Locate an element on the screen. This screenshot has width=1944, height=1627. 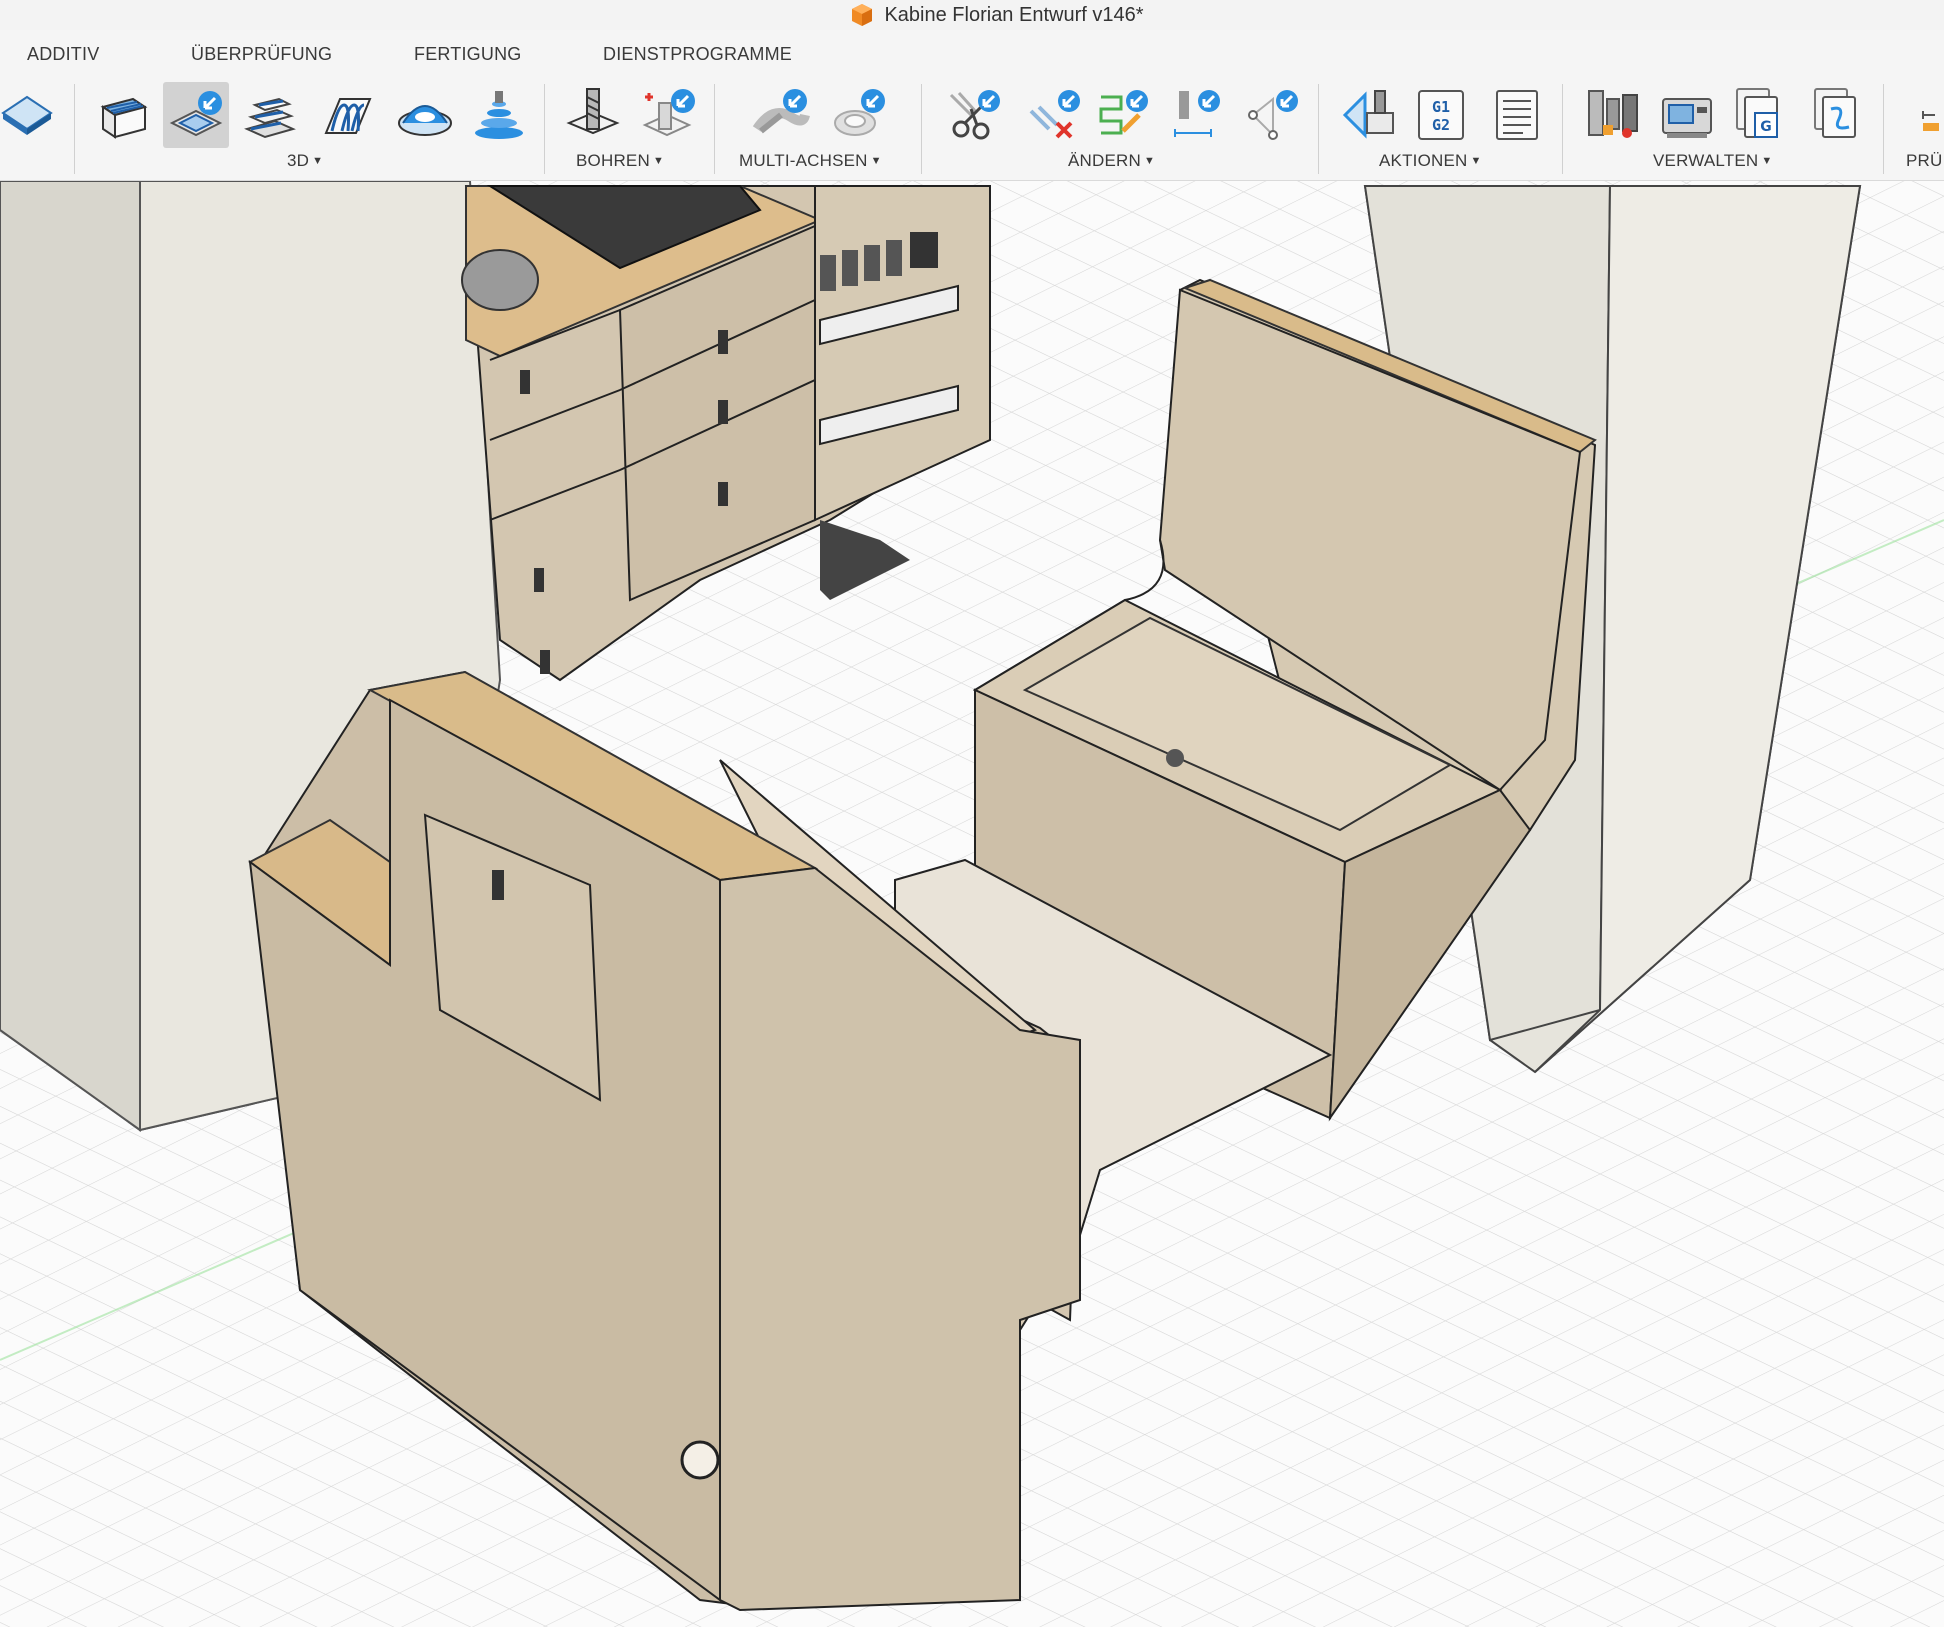
tool-library-tool-button is located at coordinates (1613, 115).